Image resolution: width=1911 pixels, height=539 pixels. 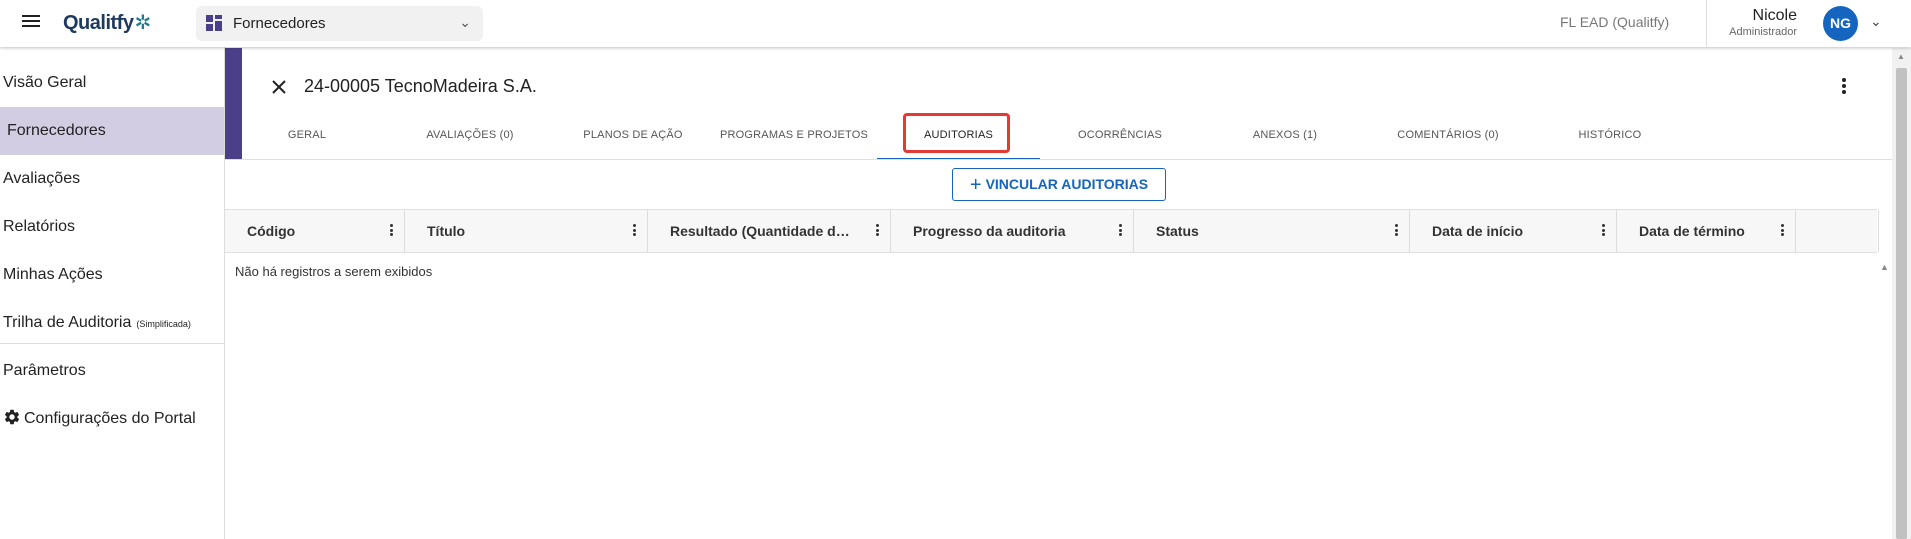 What do you see at coordinates (526, 231) in the screenshot?
I see `column-header-titulo: Título` at bounding box center [526, 231].